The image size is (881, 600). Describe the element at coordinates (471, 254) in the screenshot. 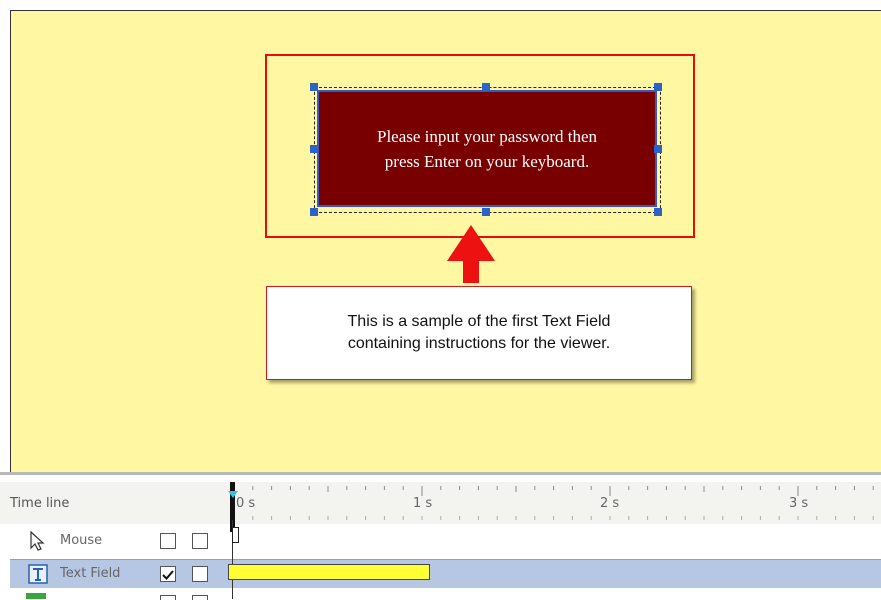

I see `pointer-arrow-icon` at that location.